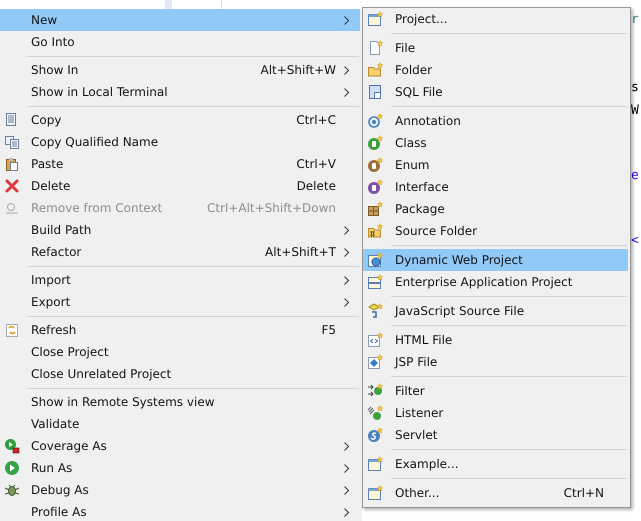 The width and height of the screenshot is (641, 521). What do you see at coordinates (180, 230) in the screenshot?
I see `menu-item: Build Path` at bounding box center [180, 230].